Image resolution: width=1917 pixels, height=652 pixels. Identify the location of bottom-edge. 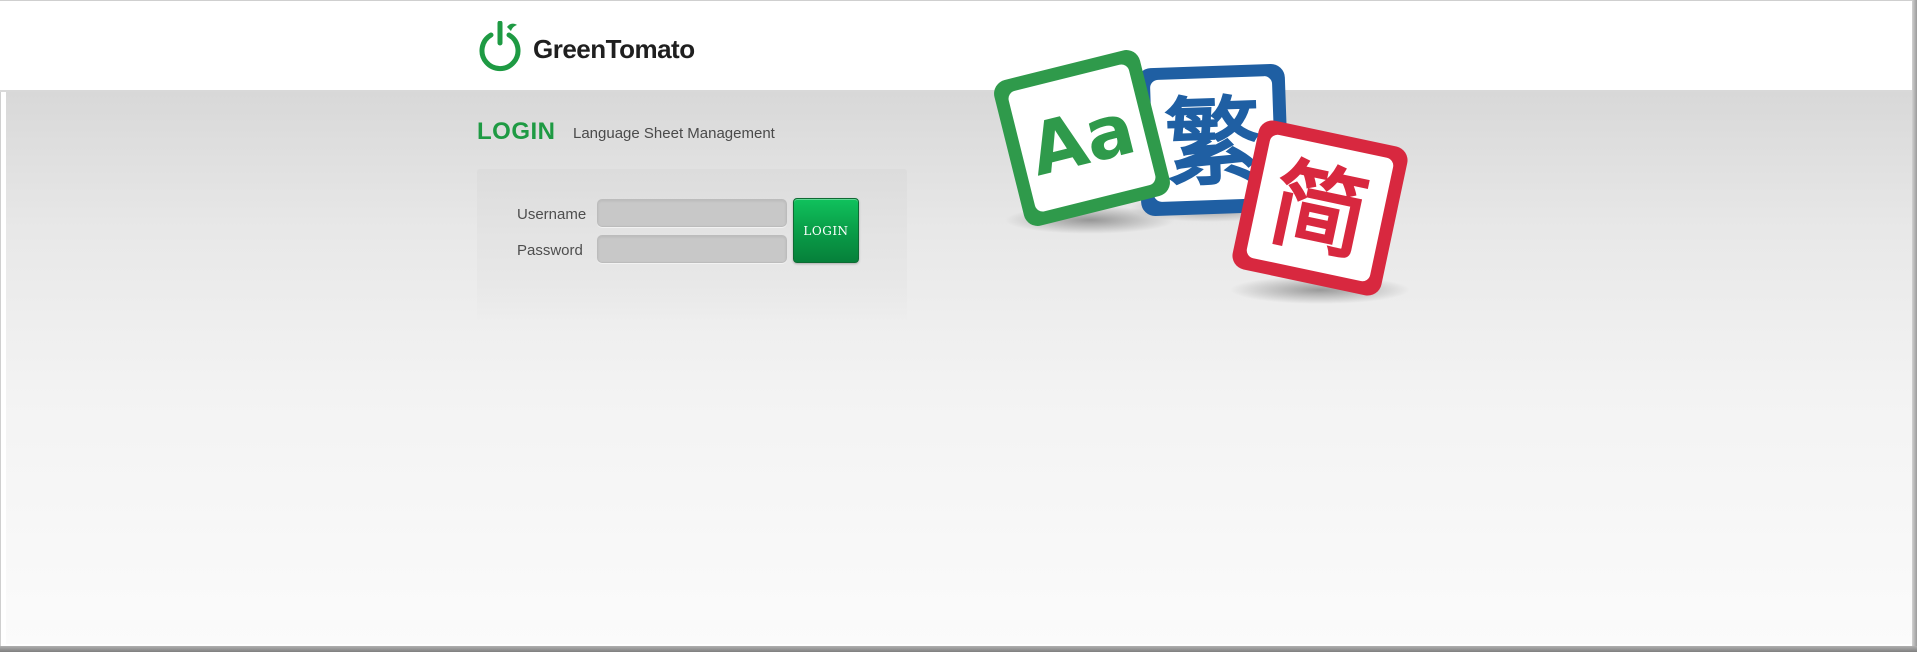
(958, 649).